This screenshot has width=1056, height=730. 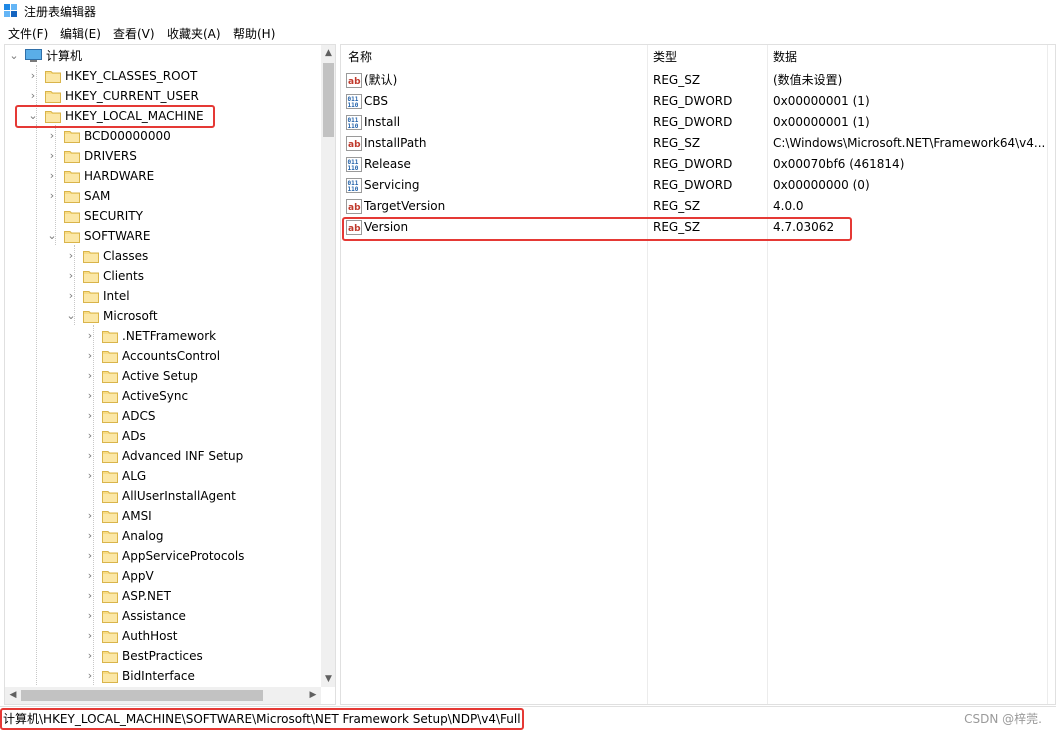 What do you see at coordinates (161, 636) in the screenshot?
I see `tree-node-authhost: › AuthHost` at bounding box center [161, 636].